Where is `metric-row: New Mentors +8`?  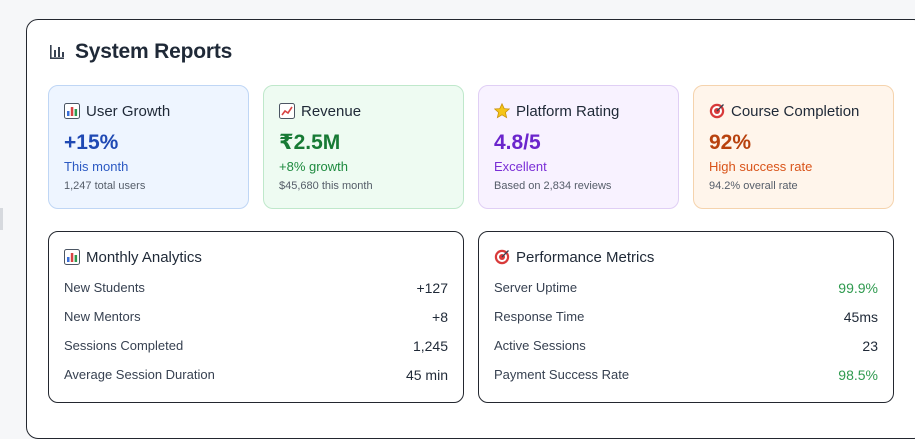
metric-row: New Mentors +8 is located at coordinates (256, 316).